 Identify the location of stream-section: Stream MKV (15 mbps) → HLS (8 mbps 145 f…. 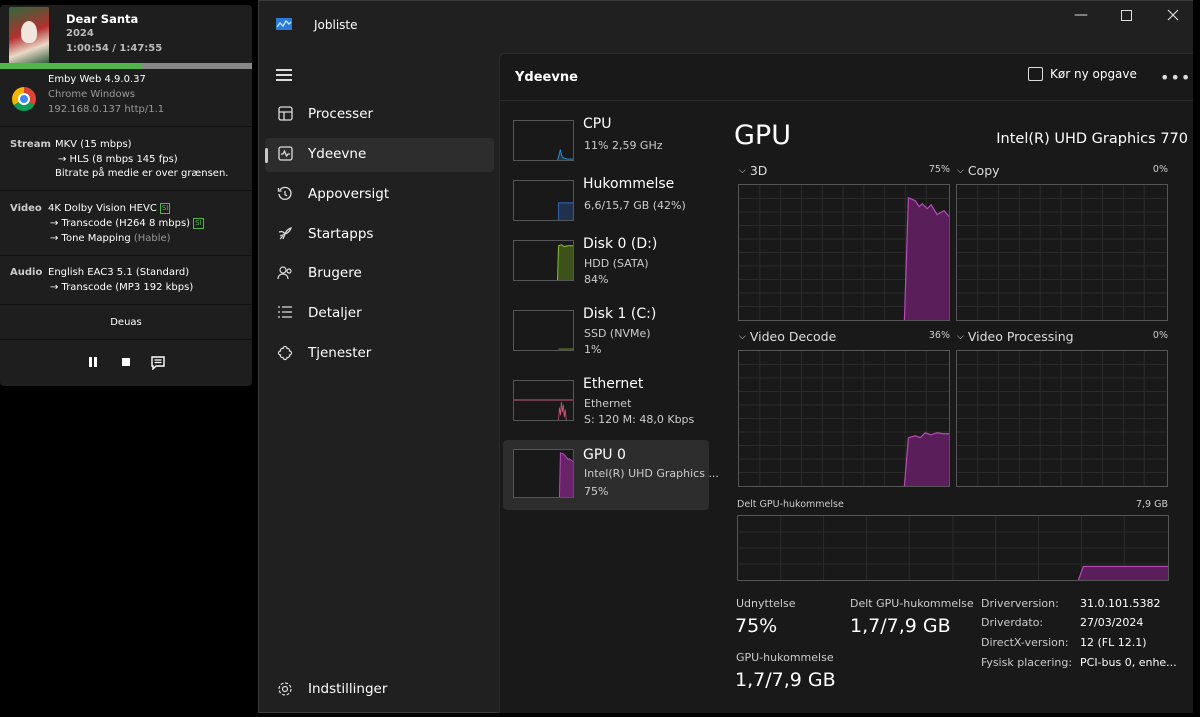
(126, 158).